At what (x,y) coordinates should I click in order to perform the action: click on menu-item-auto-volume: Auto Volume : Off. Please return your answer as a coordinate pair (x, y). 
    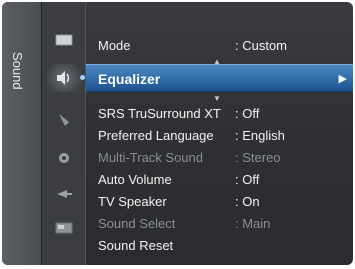
    Looking at the image, I should click on (219, 180).